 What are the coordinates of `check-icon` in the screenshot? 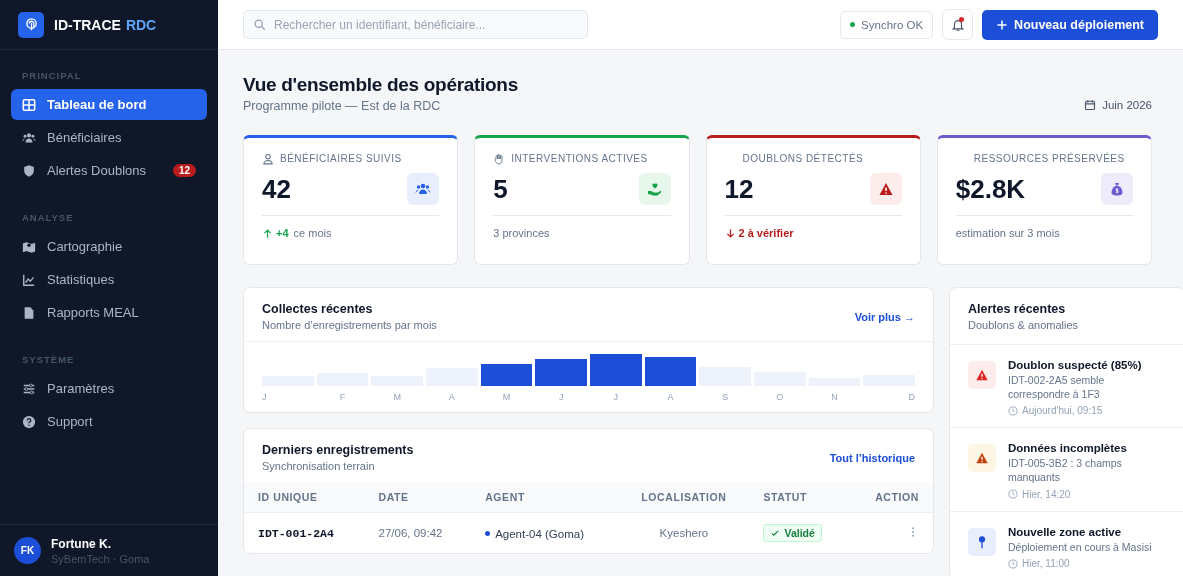 It's located at (775, 533).